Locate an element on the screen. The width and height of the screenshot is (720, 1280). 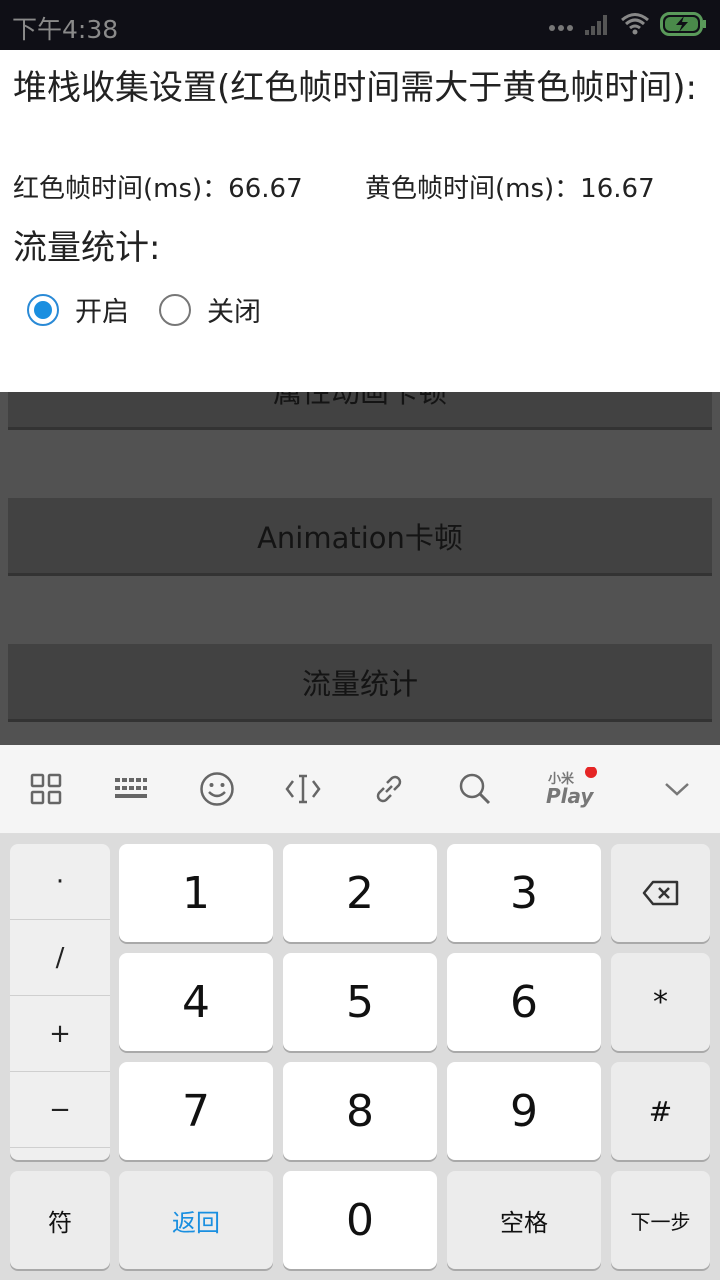
dialog-title: 堆栈收集设置(红色帧时间需大于黄色帧时间): is located at coordinates (355, 88).